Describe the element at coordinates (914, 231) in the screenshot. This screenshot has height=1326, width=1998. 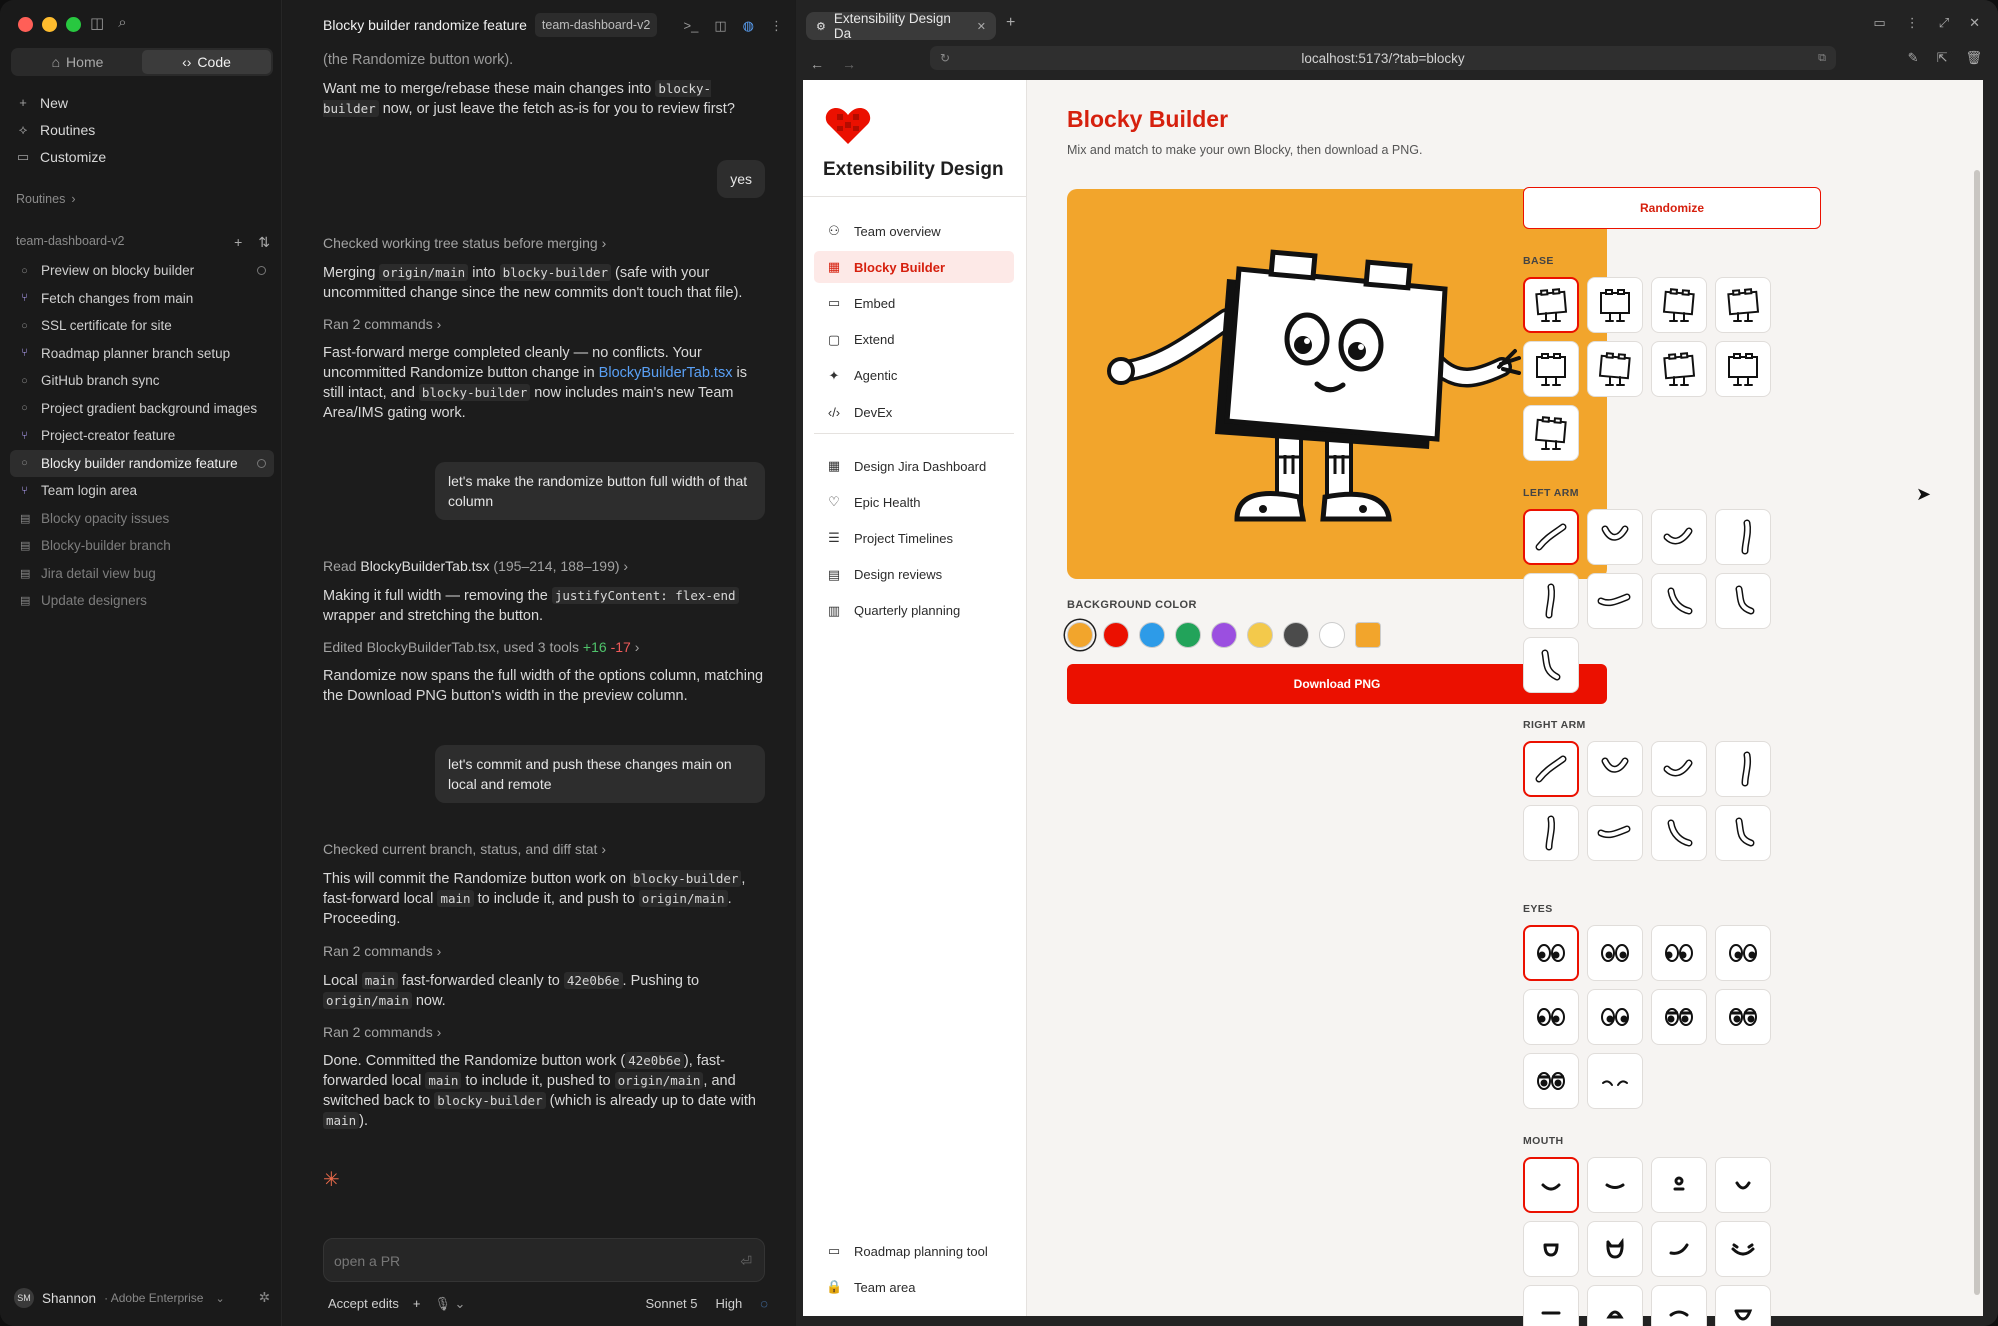
I see `nav-item-team-overview: ⚇ Team overview` at that location.